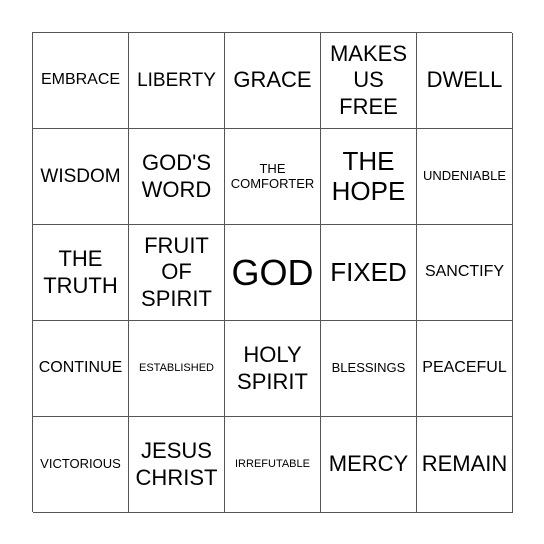  Describe the element at coordinates (465, 177) in the screenshot. I see `bingo-cell: UNDENIABLE` at that location.